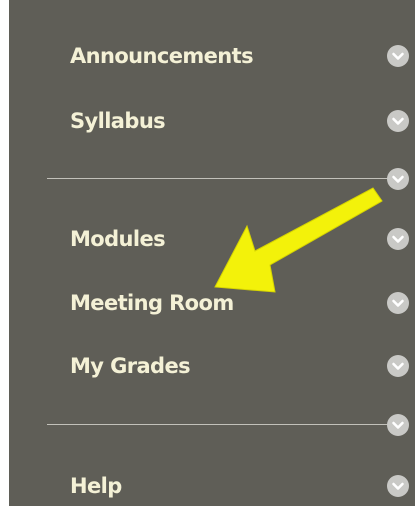 The image size is (415, 509). I want to click on menu-item-announcements: Announcements, so click(212, 56).